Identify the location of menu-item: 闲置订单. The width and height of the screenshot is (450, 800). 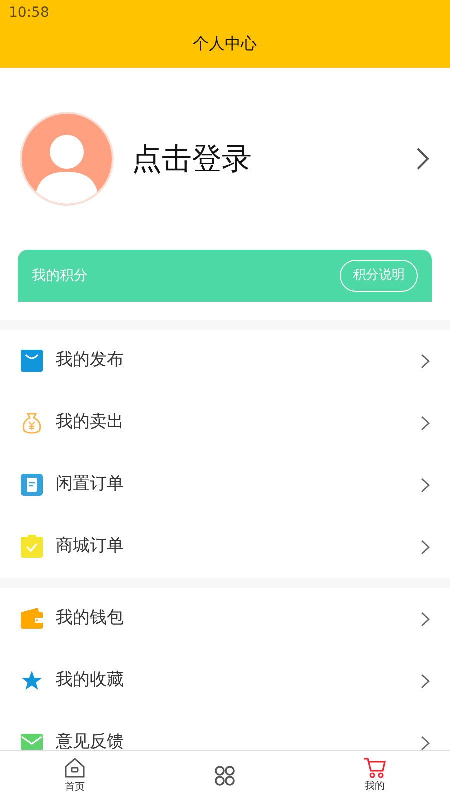
(225, 485).